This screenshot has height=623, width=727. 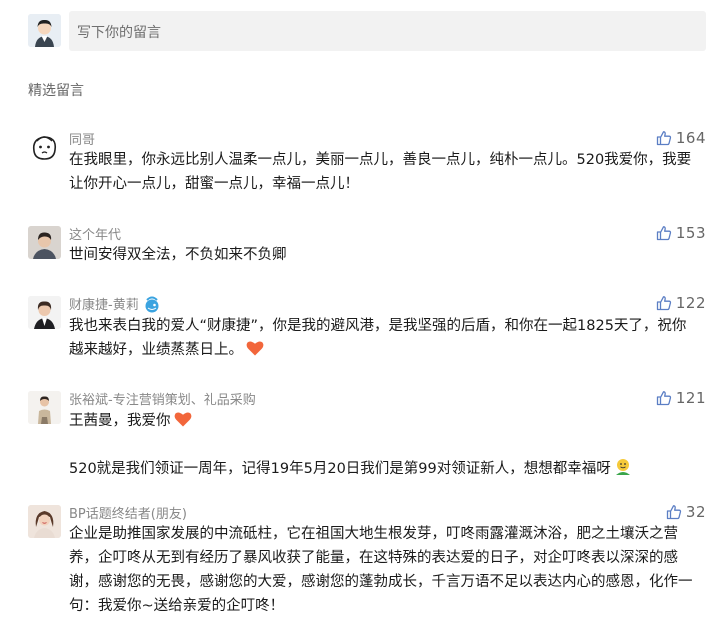 I want to click on like-count: 153, so click(x=690, y=233).